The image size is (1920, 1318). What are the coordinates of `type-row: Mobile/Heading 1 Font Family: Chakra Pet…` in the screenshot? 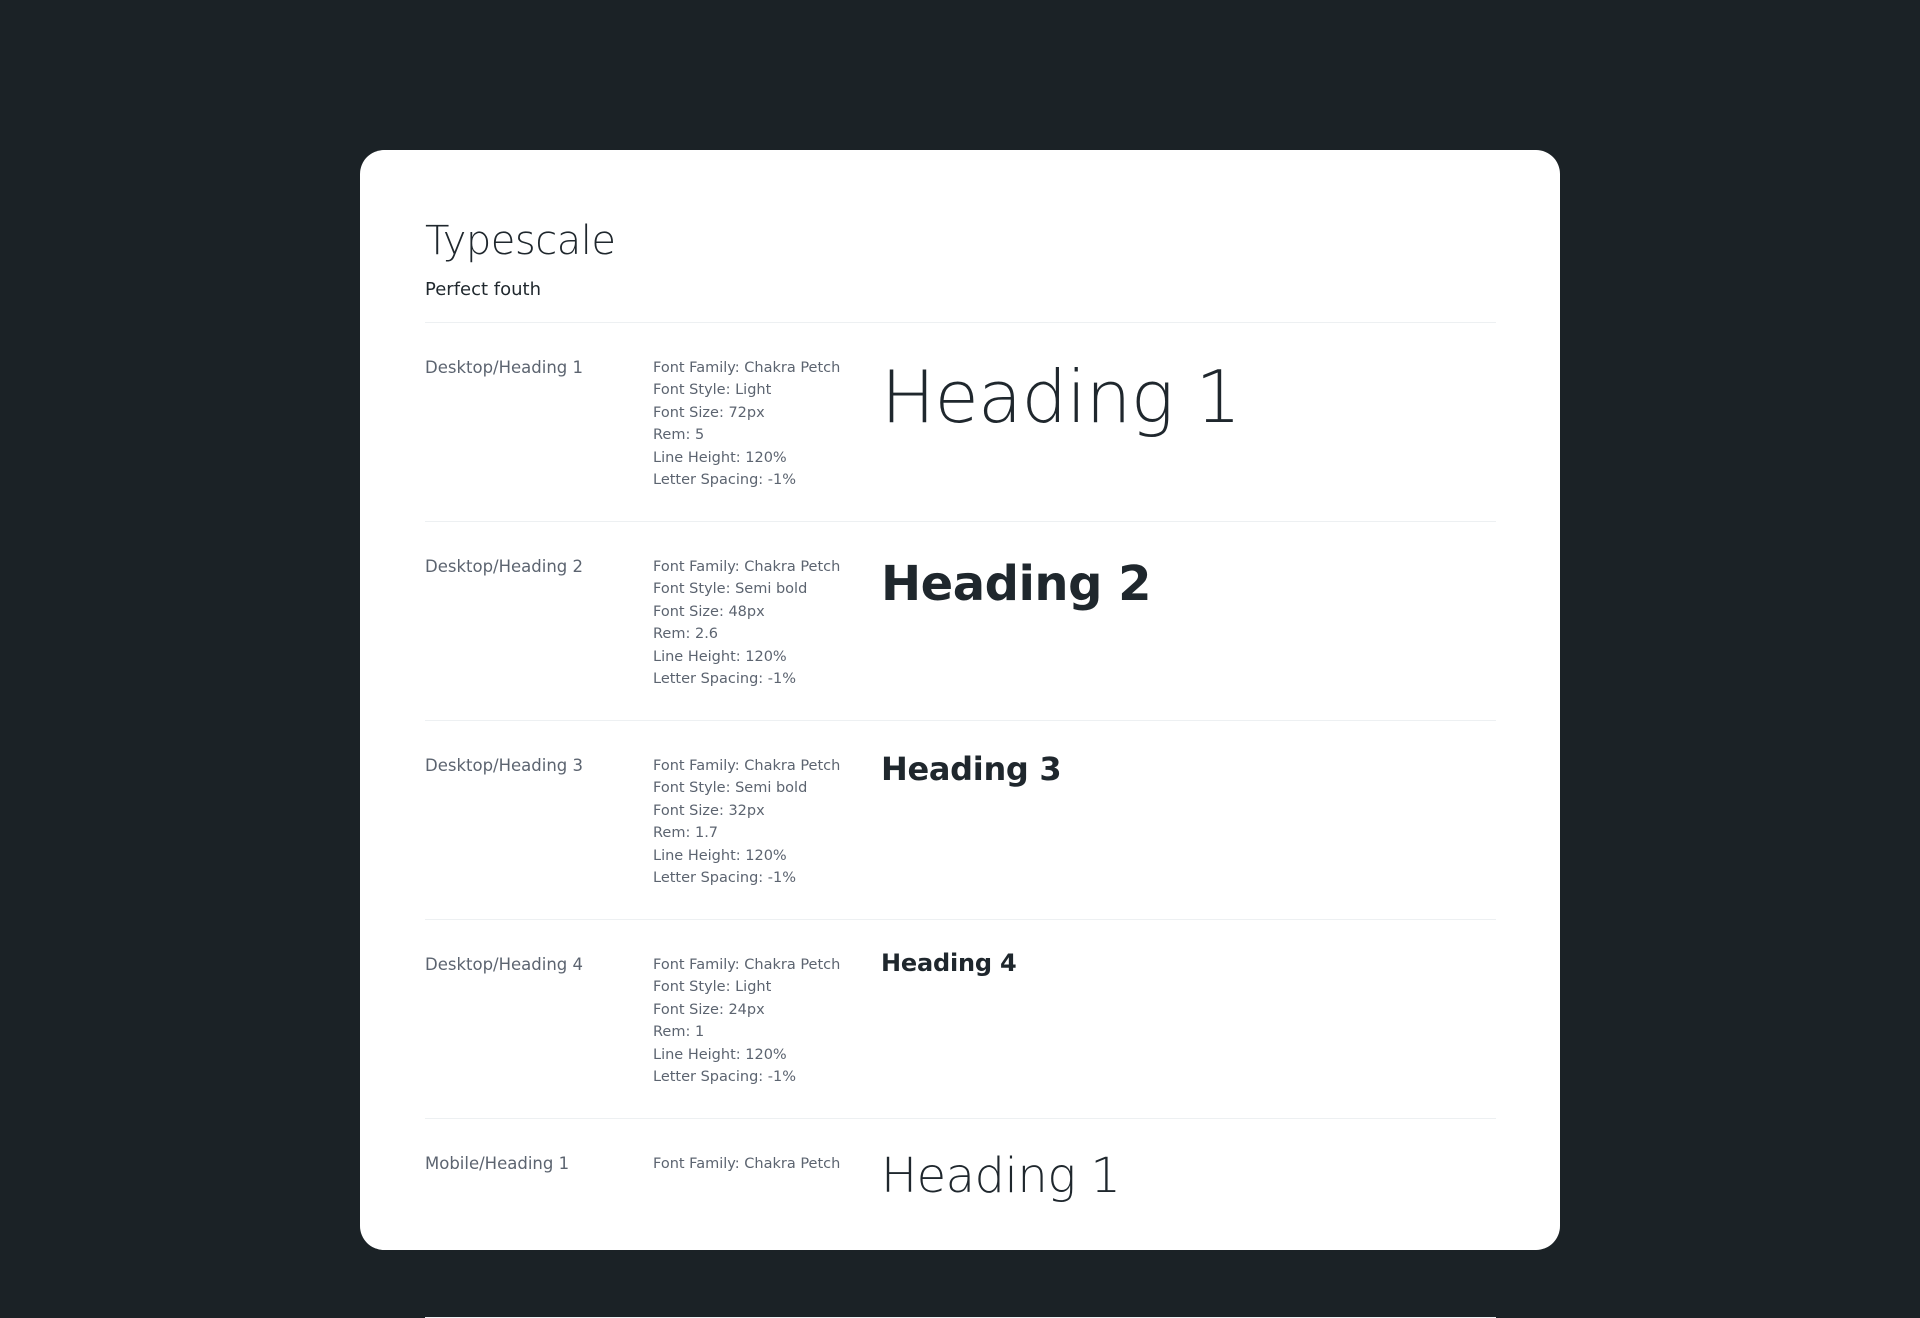 It's located at (960, 1218).